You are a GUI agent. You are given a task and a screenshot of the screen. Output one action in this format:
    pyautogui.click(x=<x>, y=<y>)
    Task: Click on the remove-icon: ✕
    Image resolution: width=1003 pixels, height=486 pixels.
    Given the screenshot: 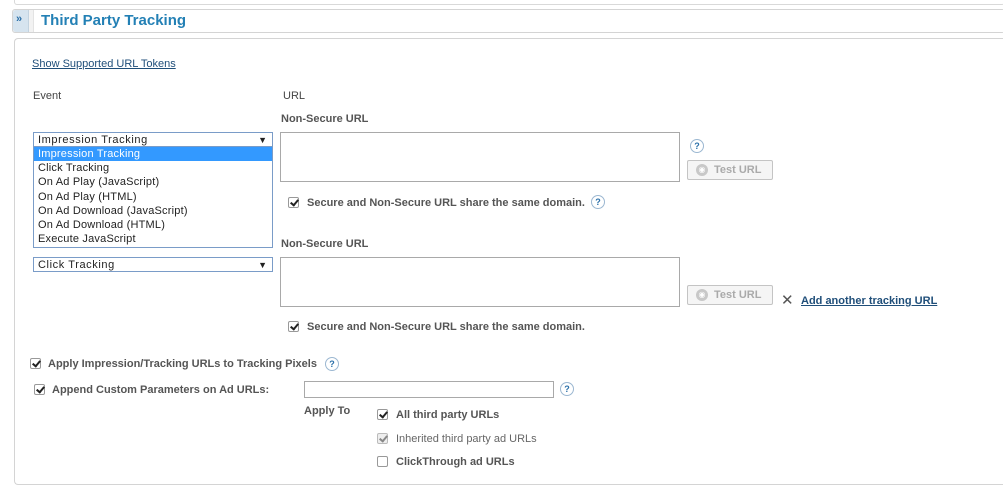 What is the action you would take?
    pyautogui.click(x=787, y=300)
    